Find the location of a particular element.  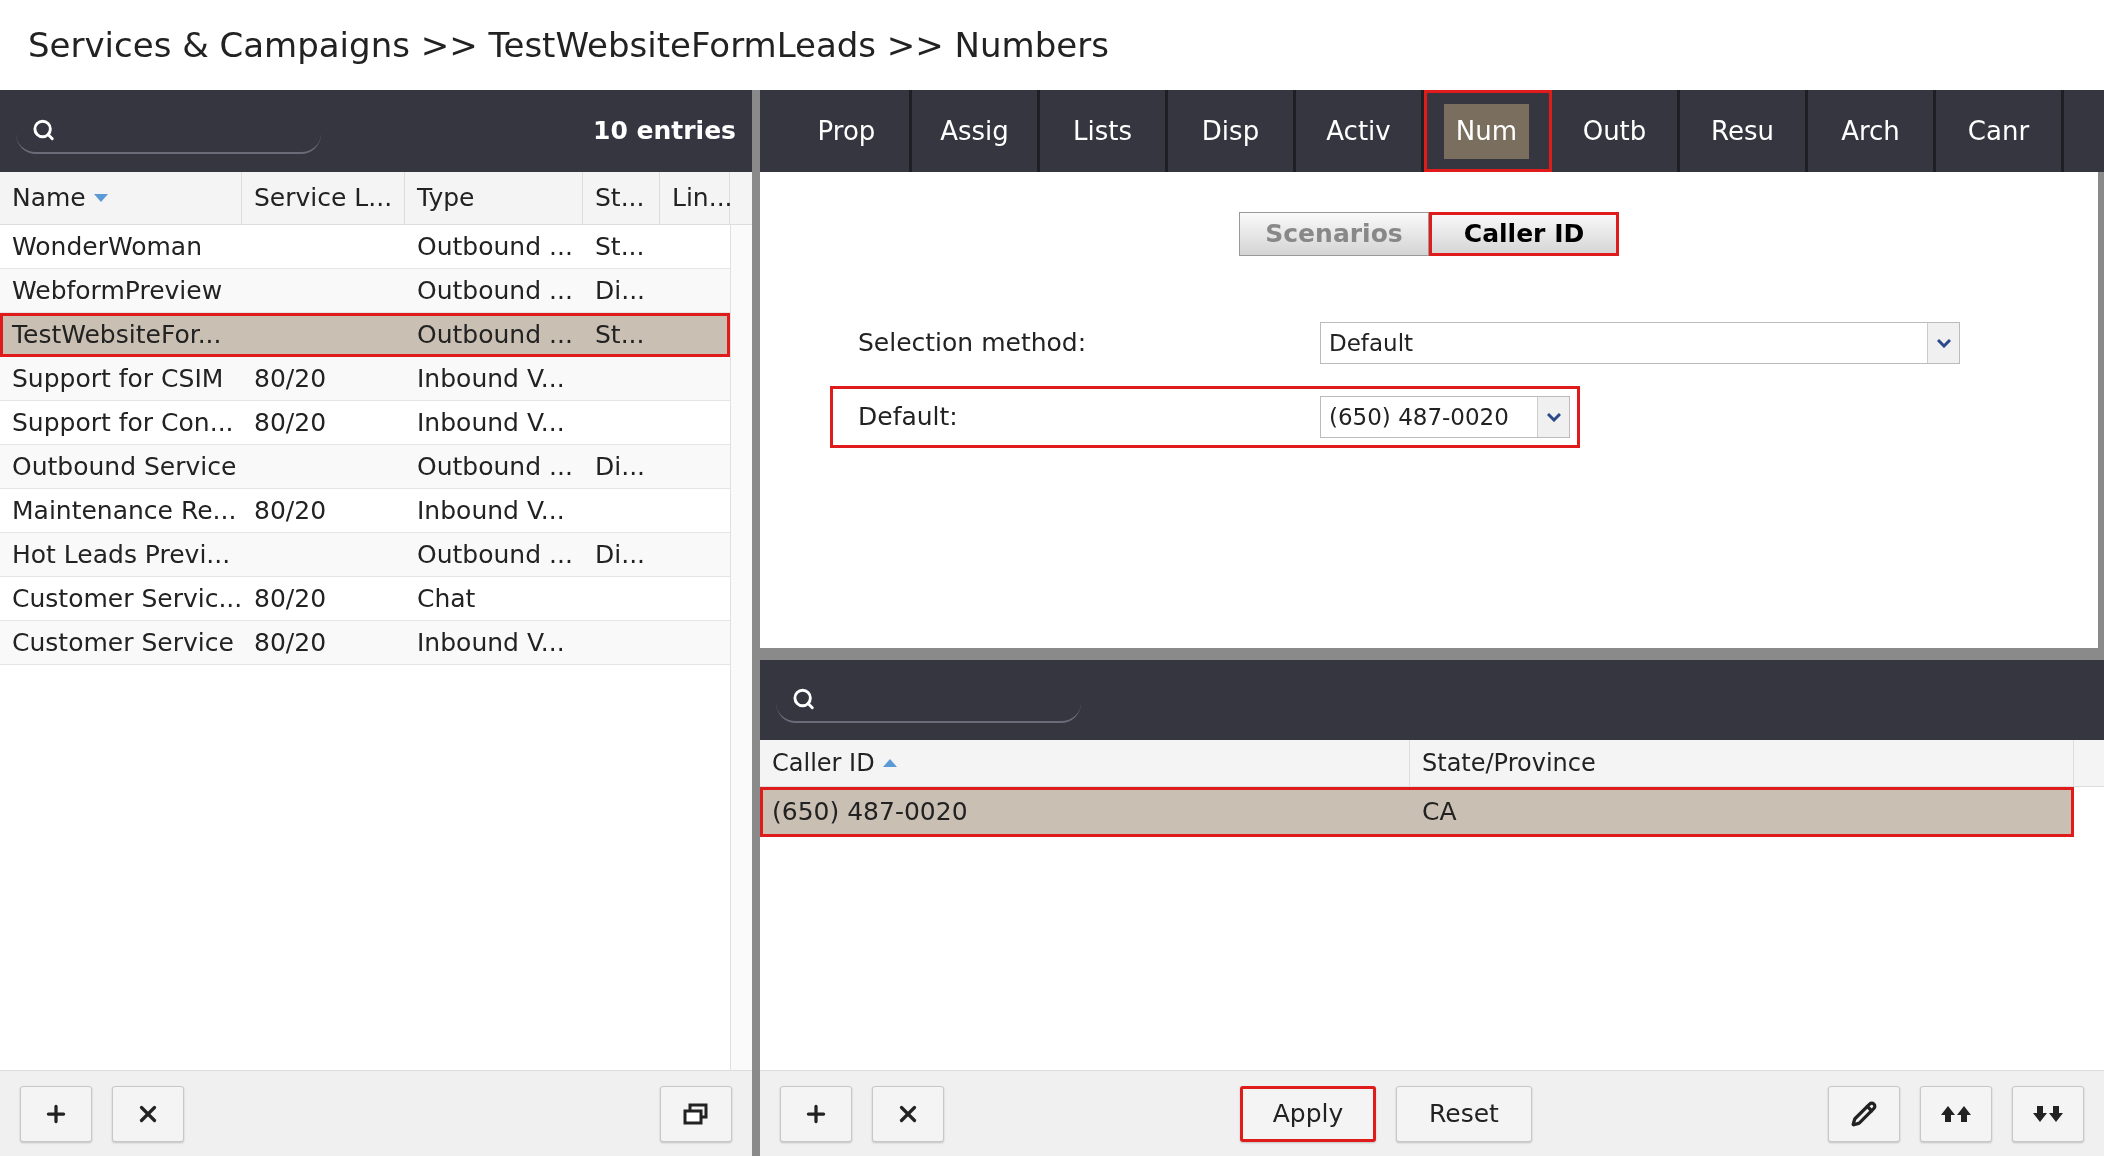

table-cell: Chat is located at coordinates (446, 598).